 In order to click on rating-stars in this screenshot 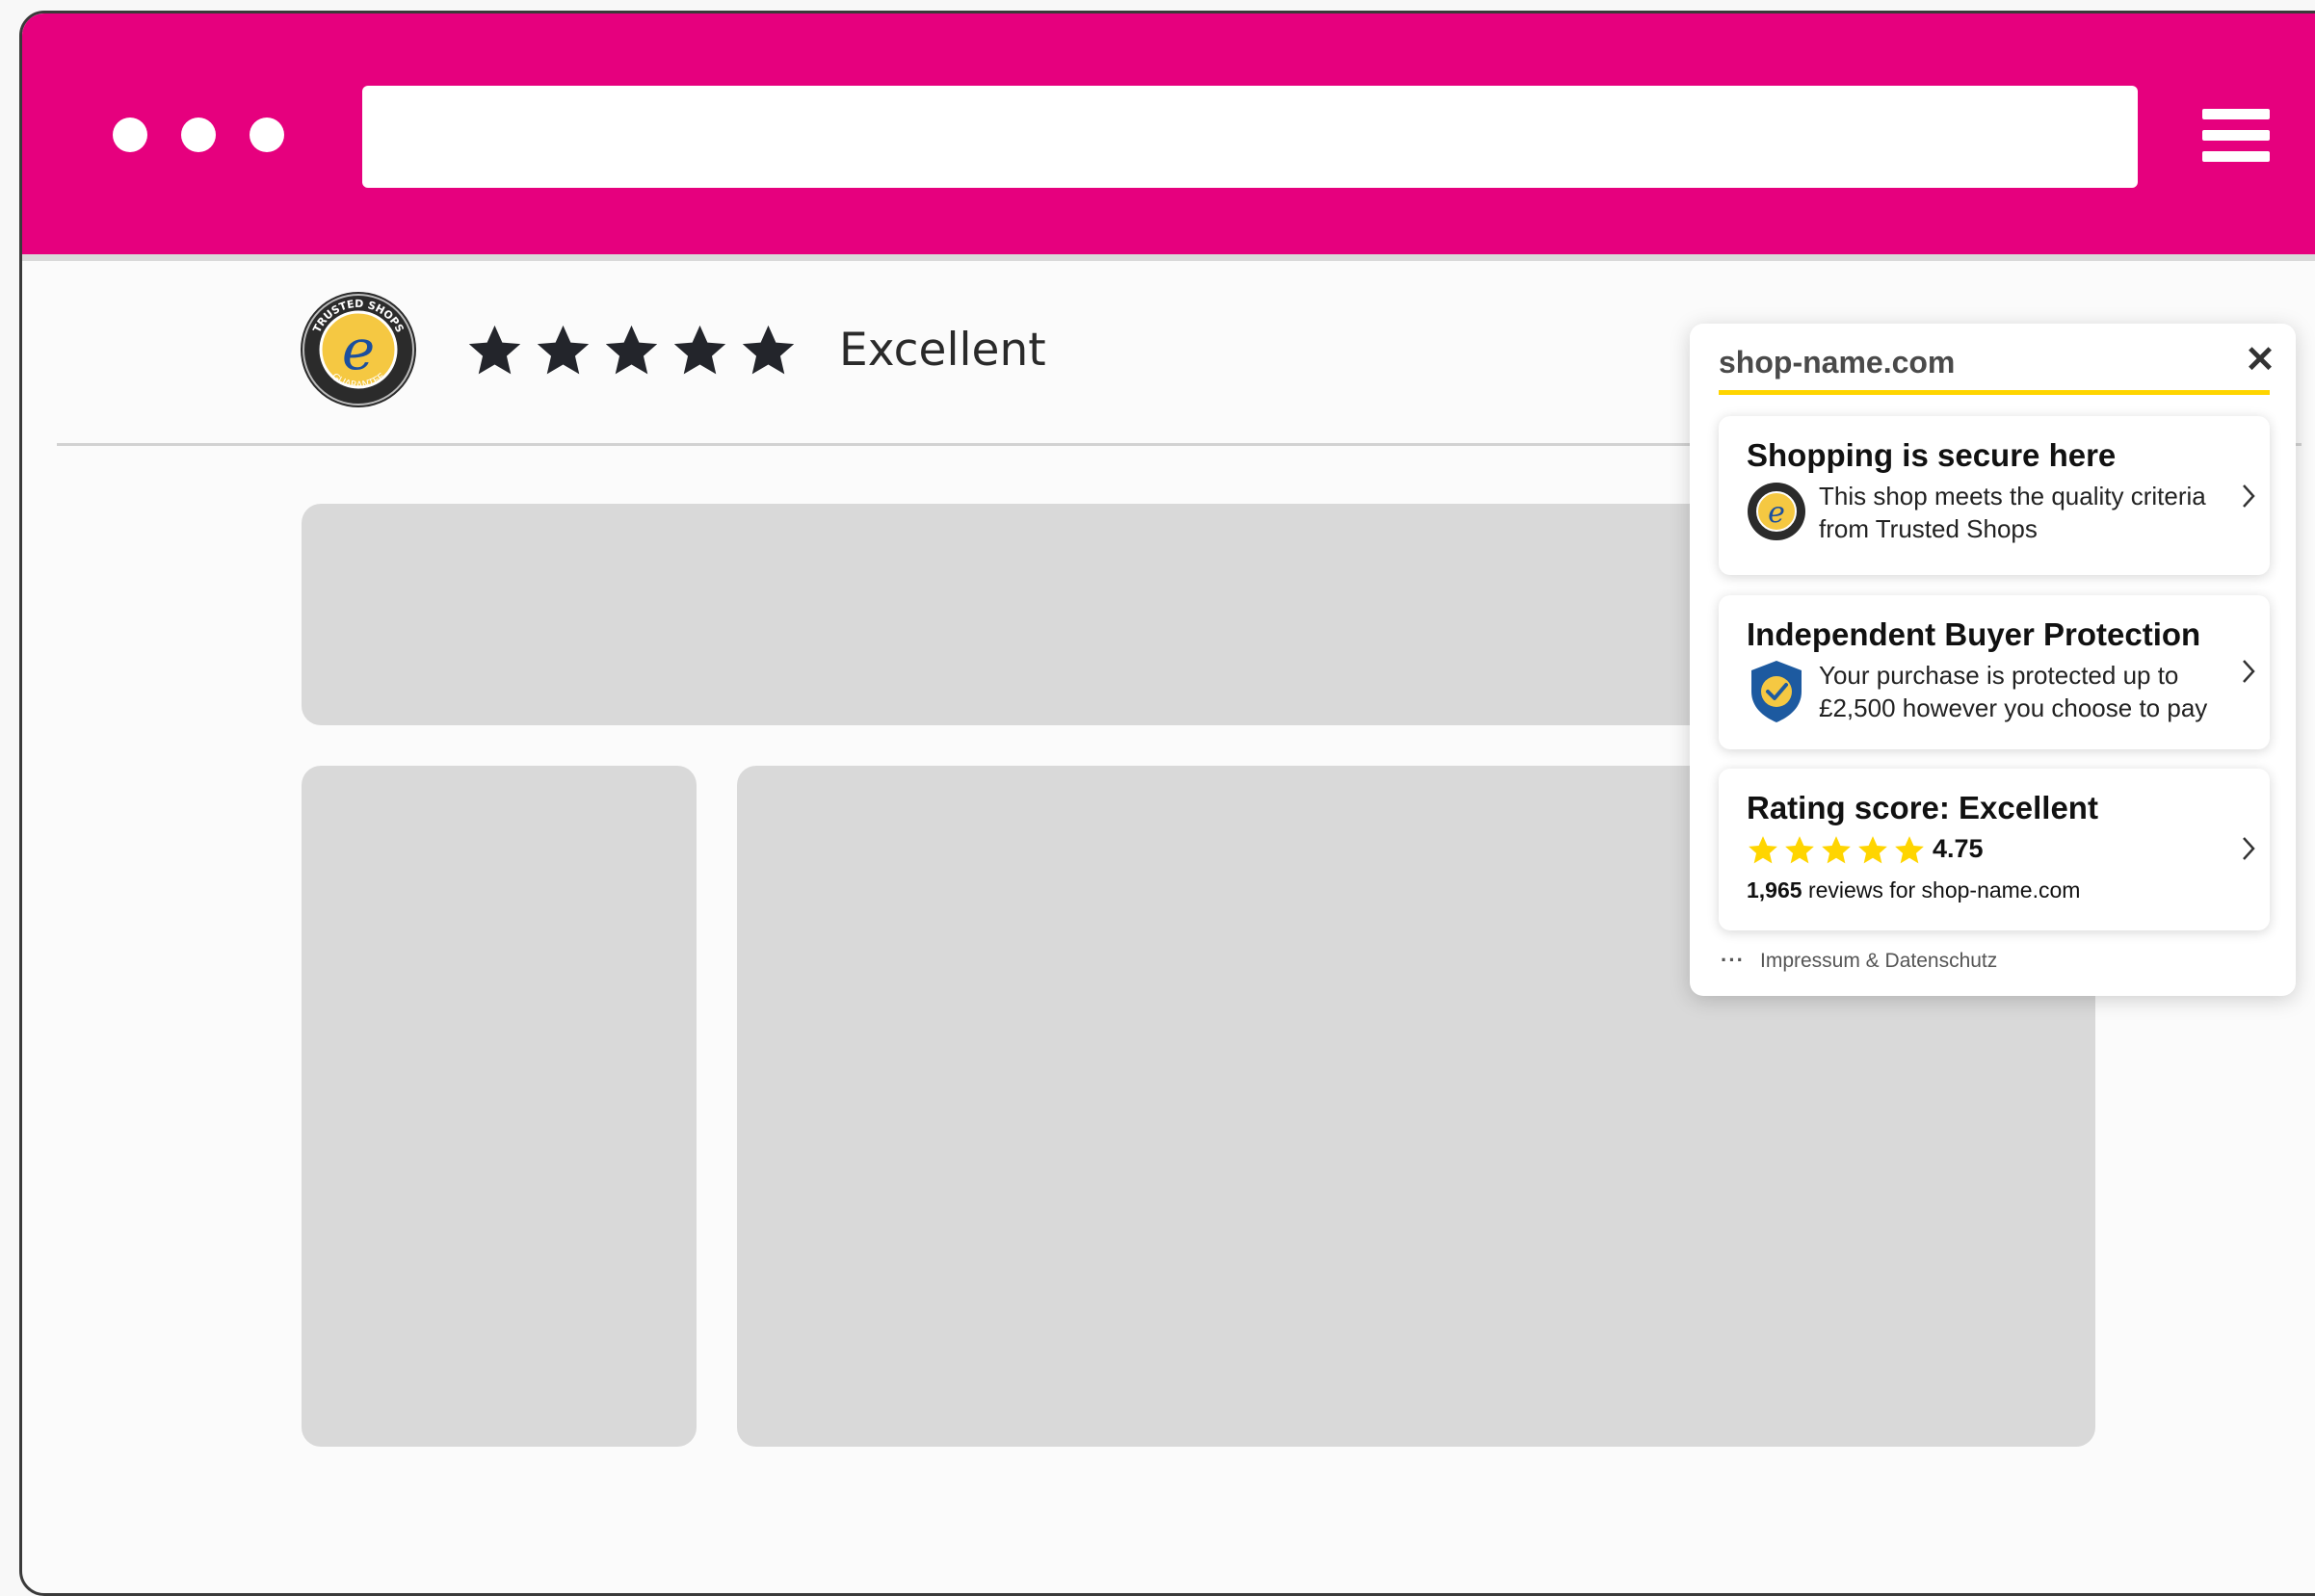, I will do `click(1836, 850)`.